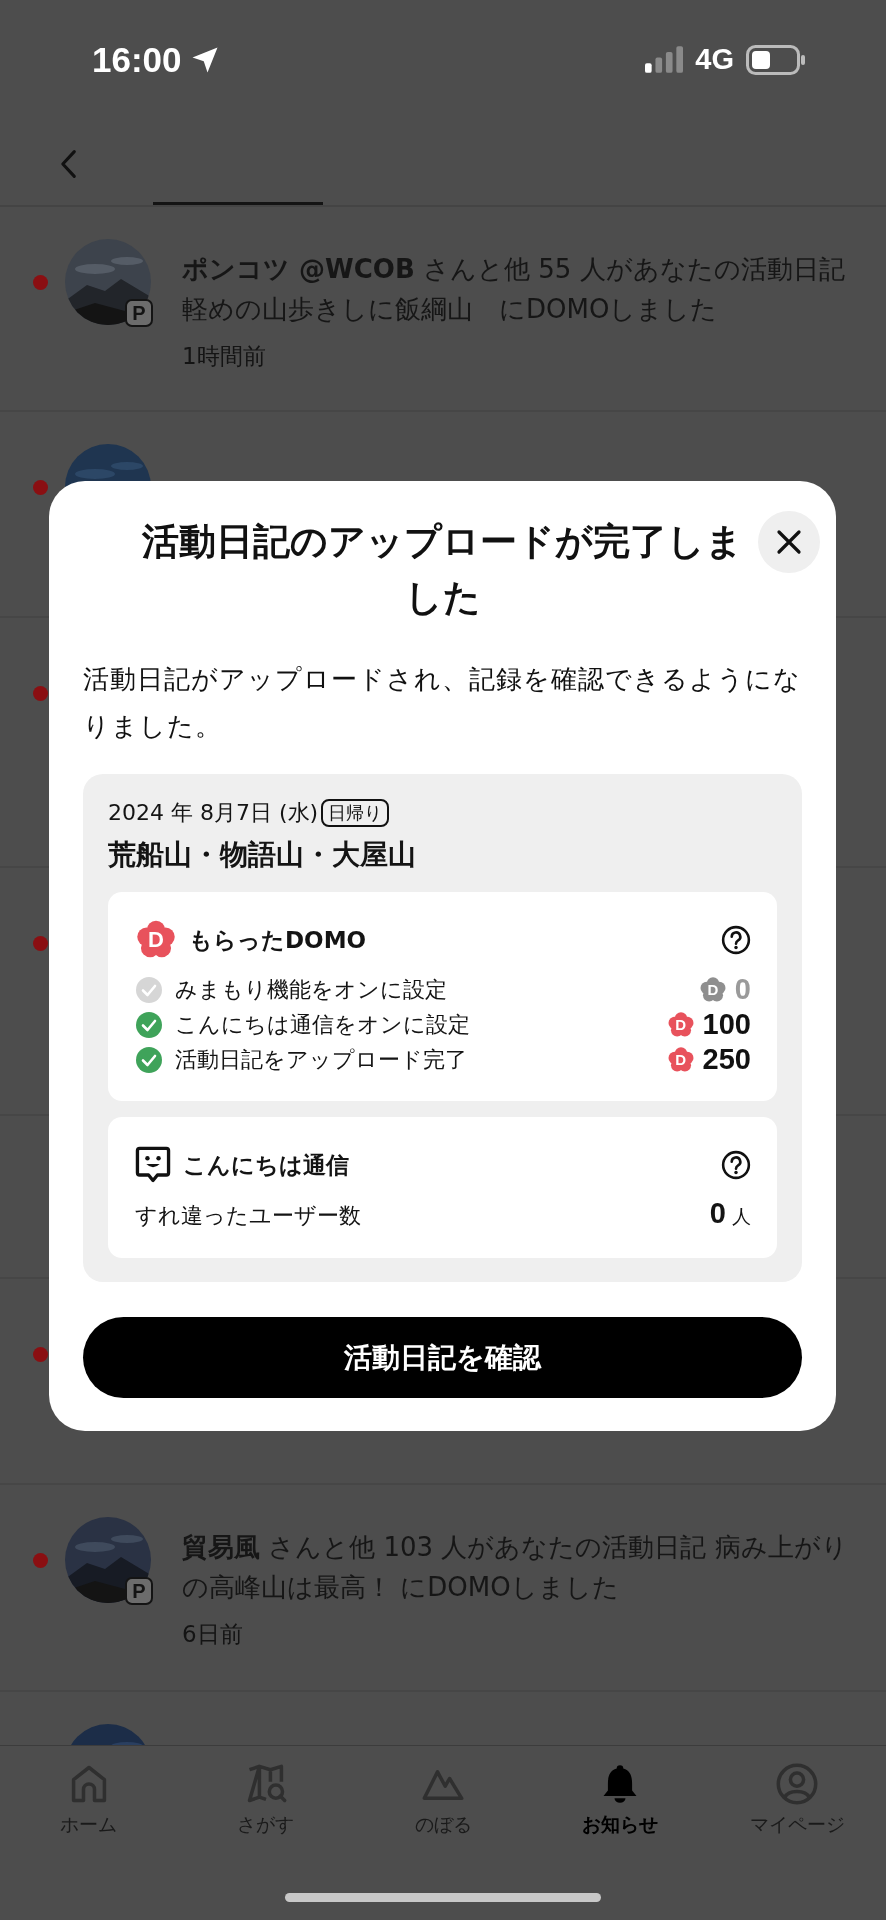 Image resolution: width=886 pixels, height=1920 pixels. I want to click on activity-date: 2024 年 8月7日 (水), so click(213, 813).